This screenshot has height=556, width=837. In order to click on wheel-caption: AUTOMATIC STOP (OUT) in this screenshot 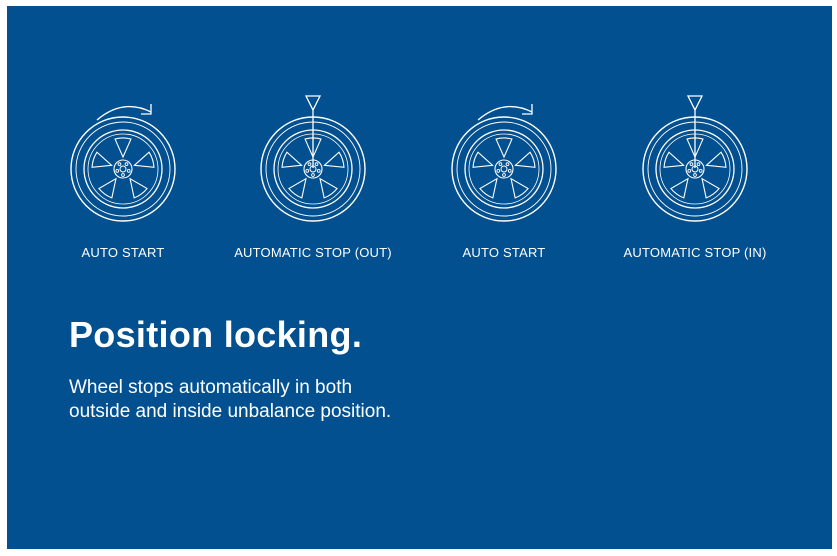, I will do `click(313, 252)`.